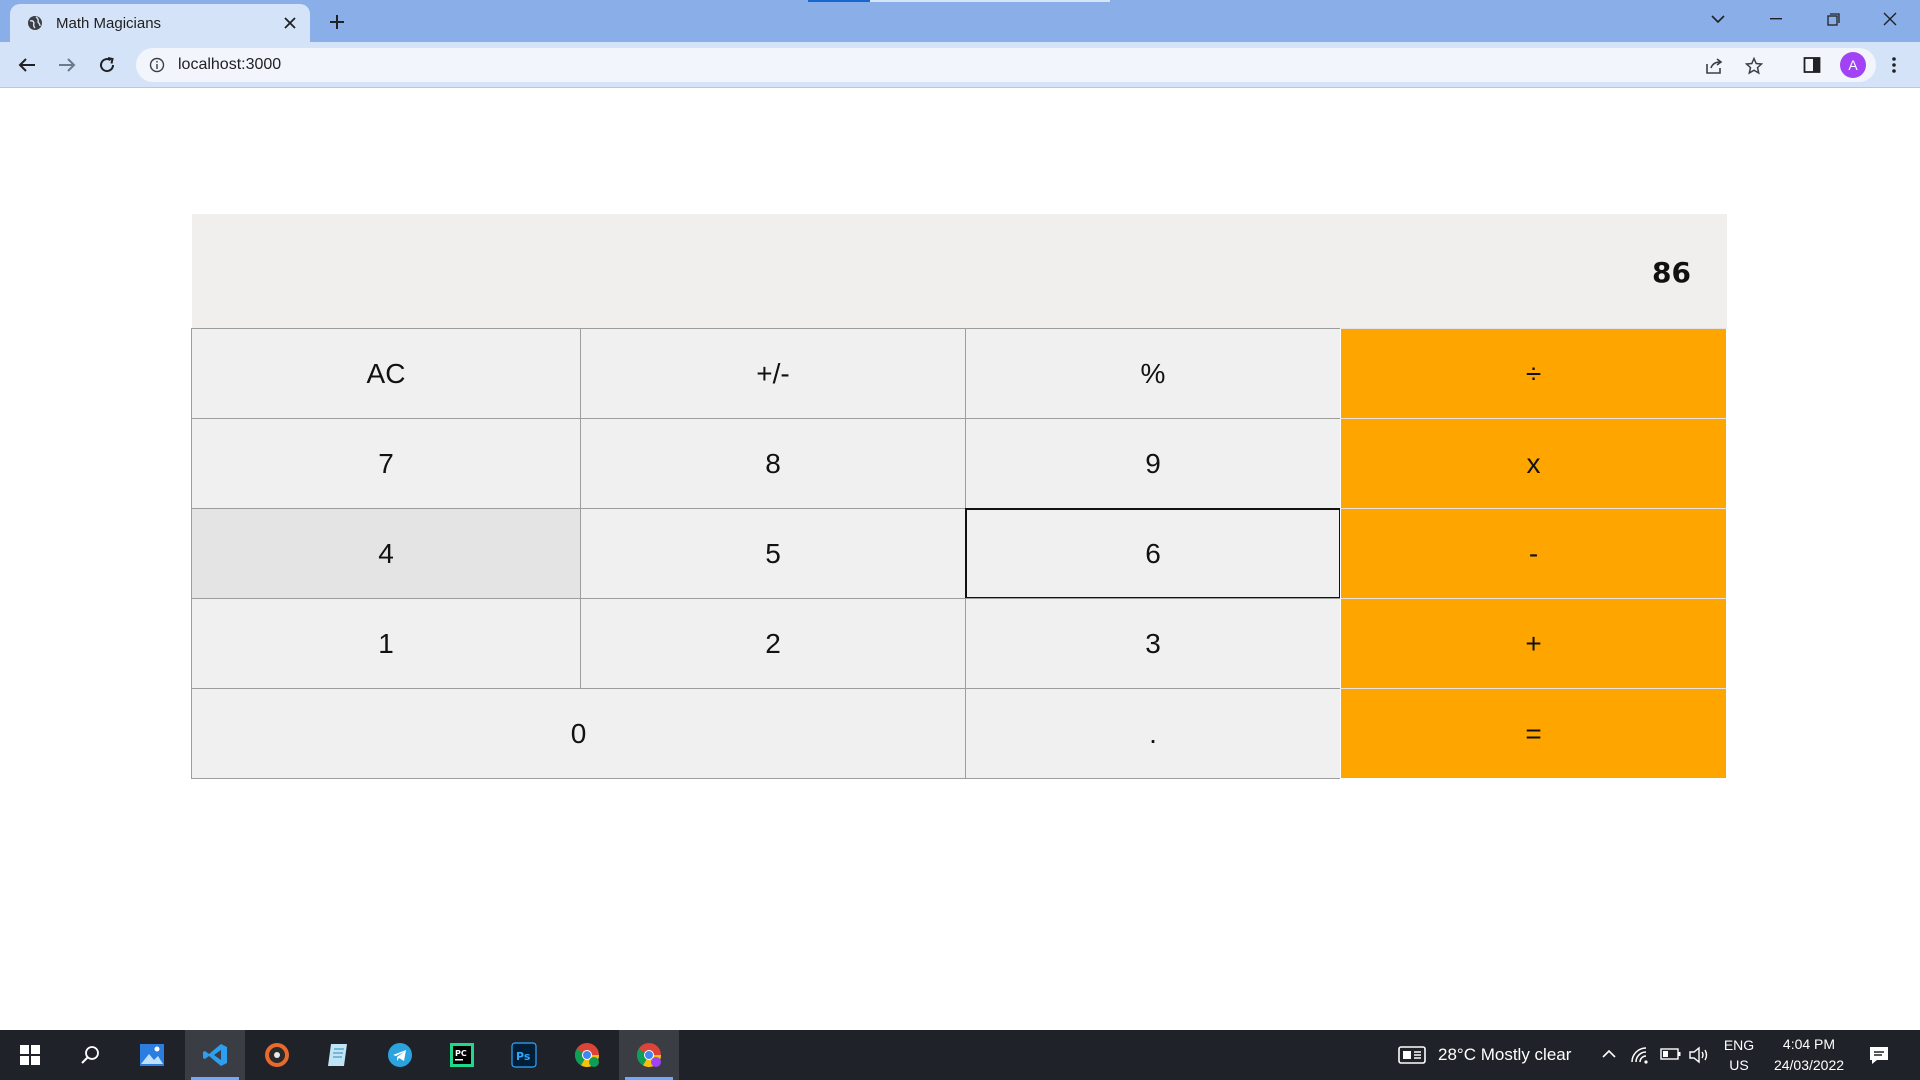 The height and width of the screenshot is (1080, 1920). I want to click on key-5: 5, so click(773, 553).